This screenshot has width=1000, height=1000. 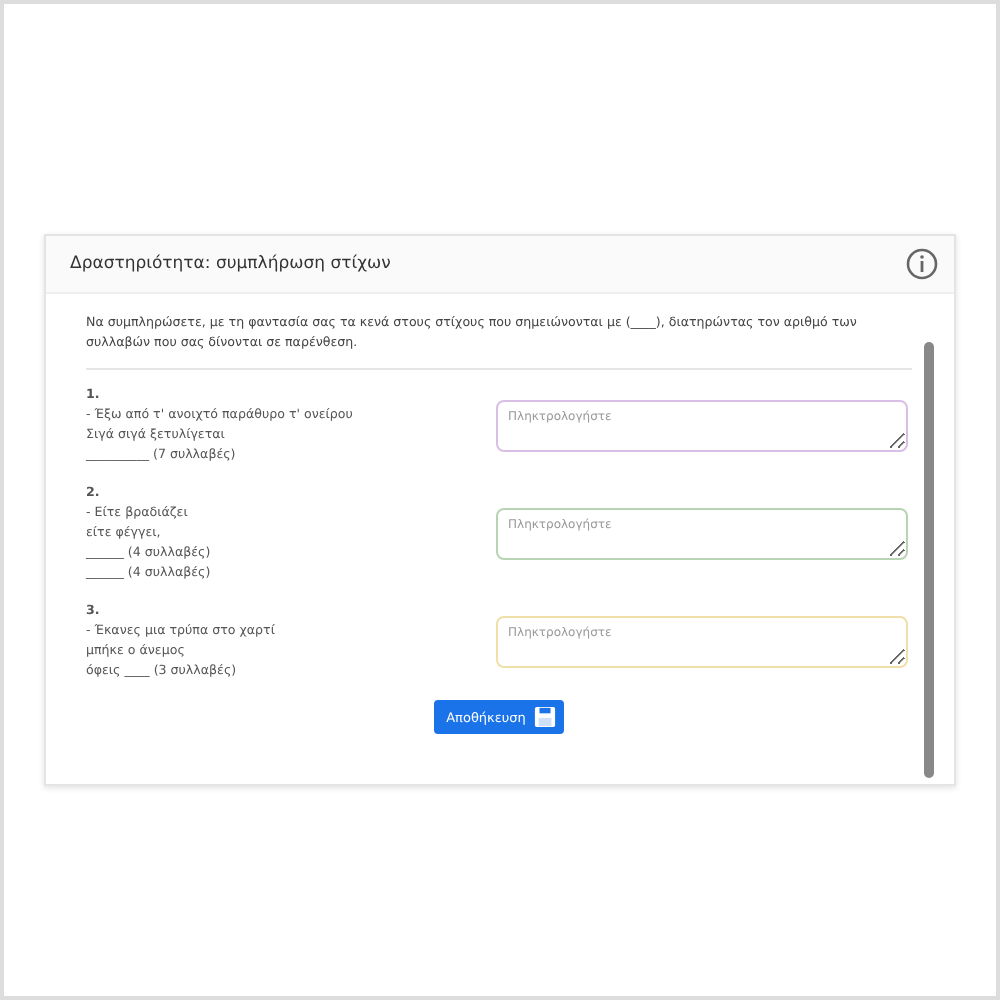 What do you see at coordinates (922, 264) in the screenshot?
I see `info-icon` at bounding box center [922, 264].